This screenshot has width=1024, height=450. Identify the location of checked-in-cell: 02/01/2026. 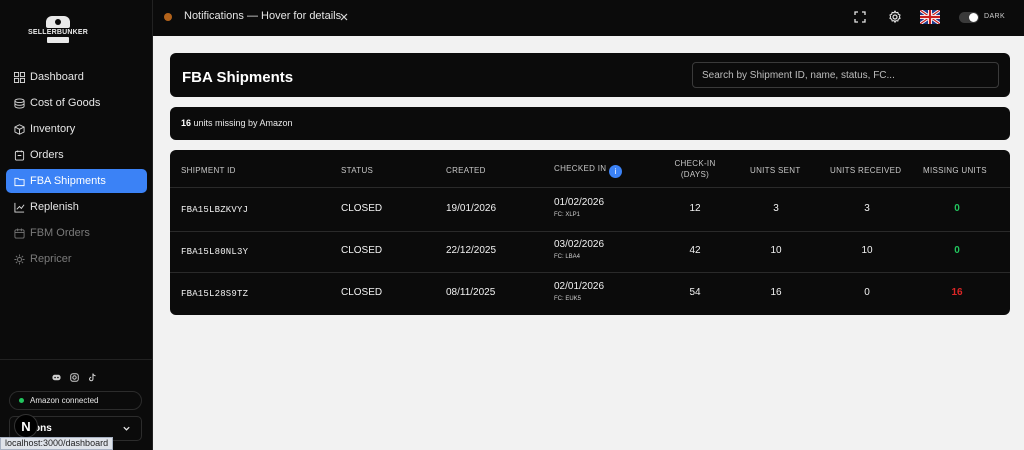
(579, 286).